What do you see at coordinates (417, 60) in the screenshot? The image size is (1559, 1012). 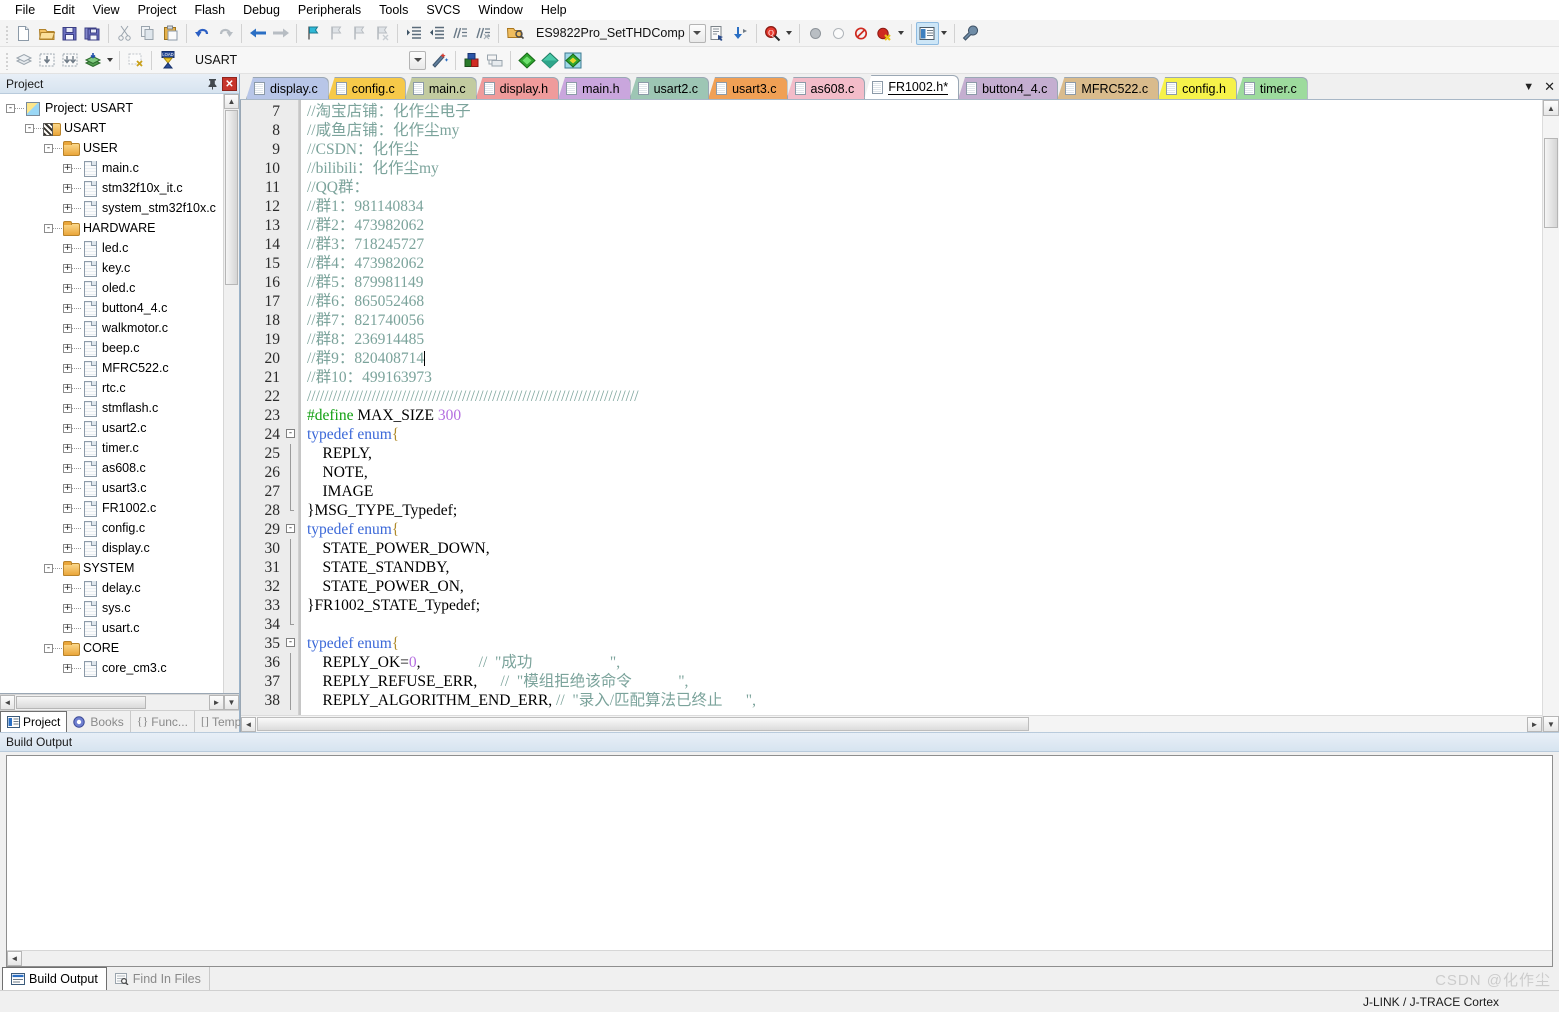 I see `target-selector-dropdown` at bounding box center [417, 60].